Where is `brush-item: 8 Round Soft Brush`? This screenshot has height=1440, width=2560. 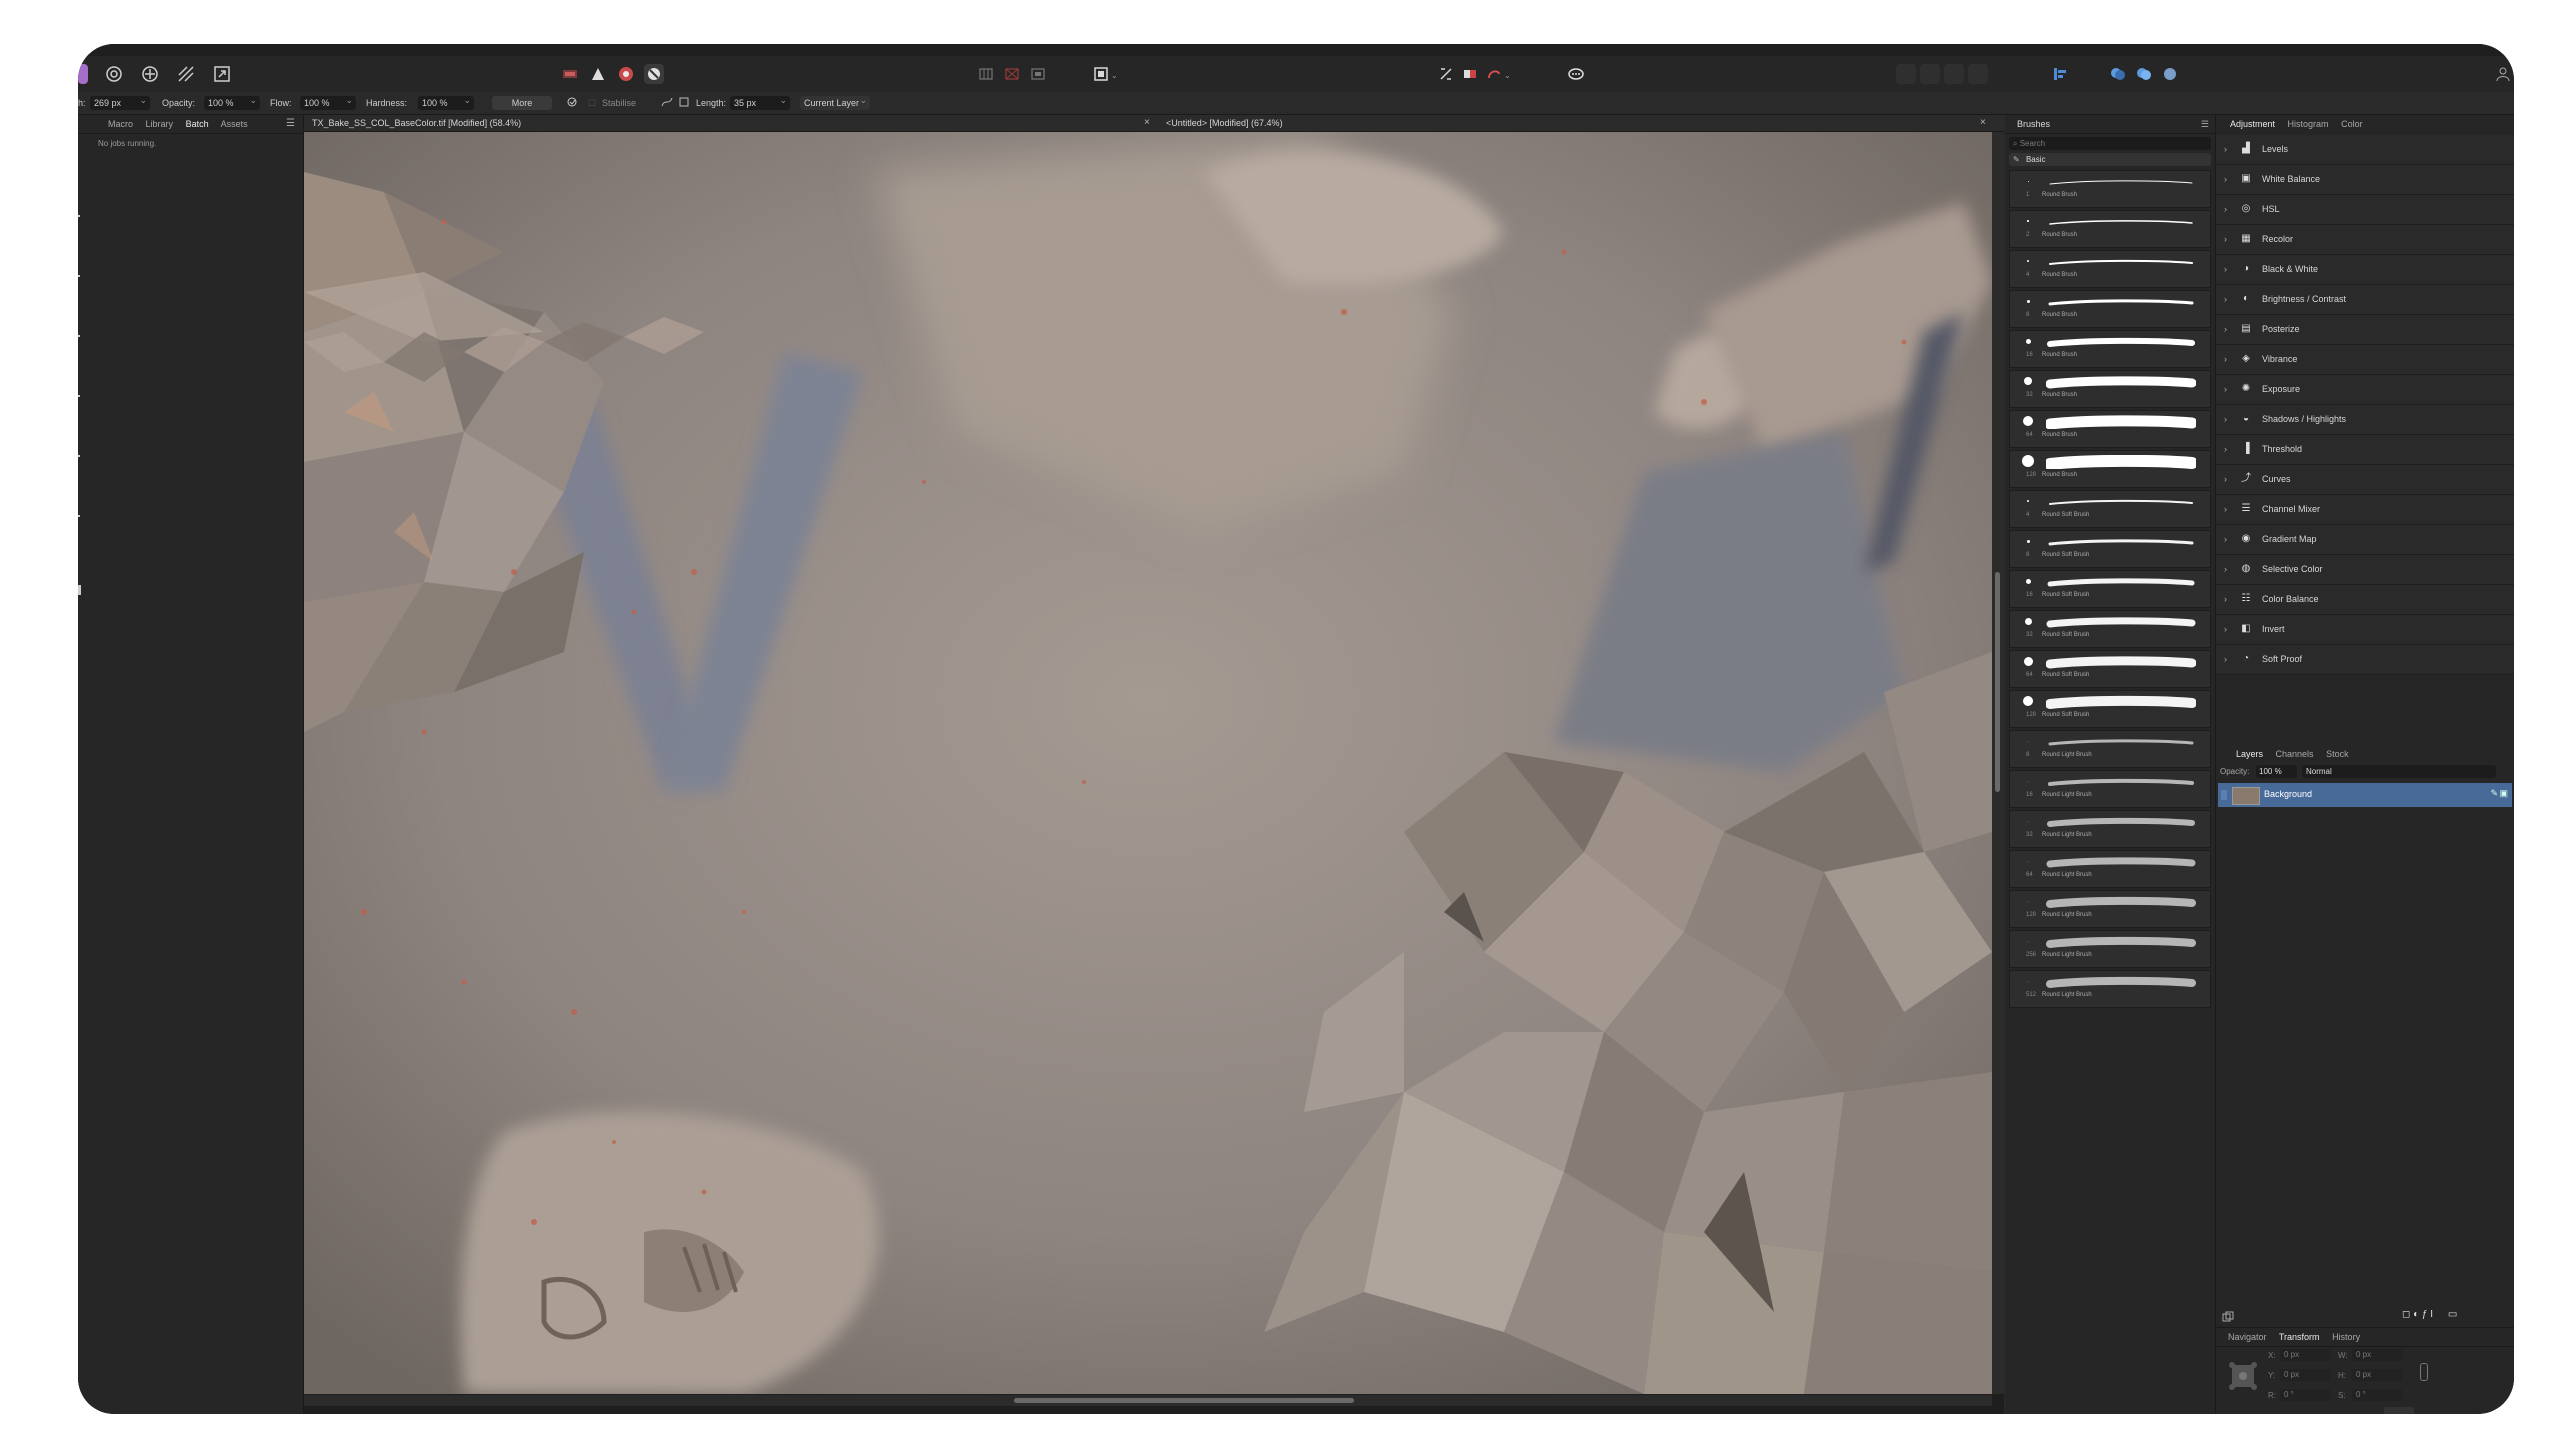
brush-item: 8 Round Soft Brush is located at coordinates (2110, 549).